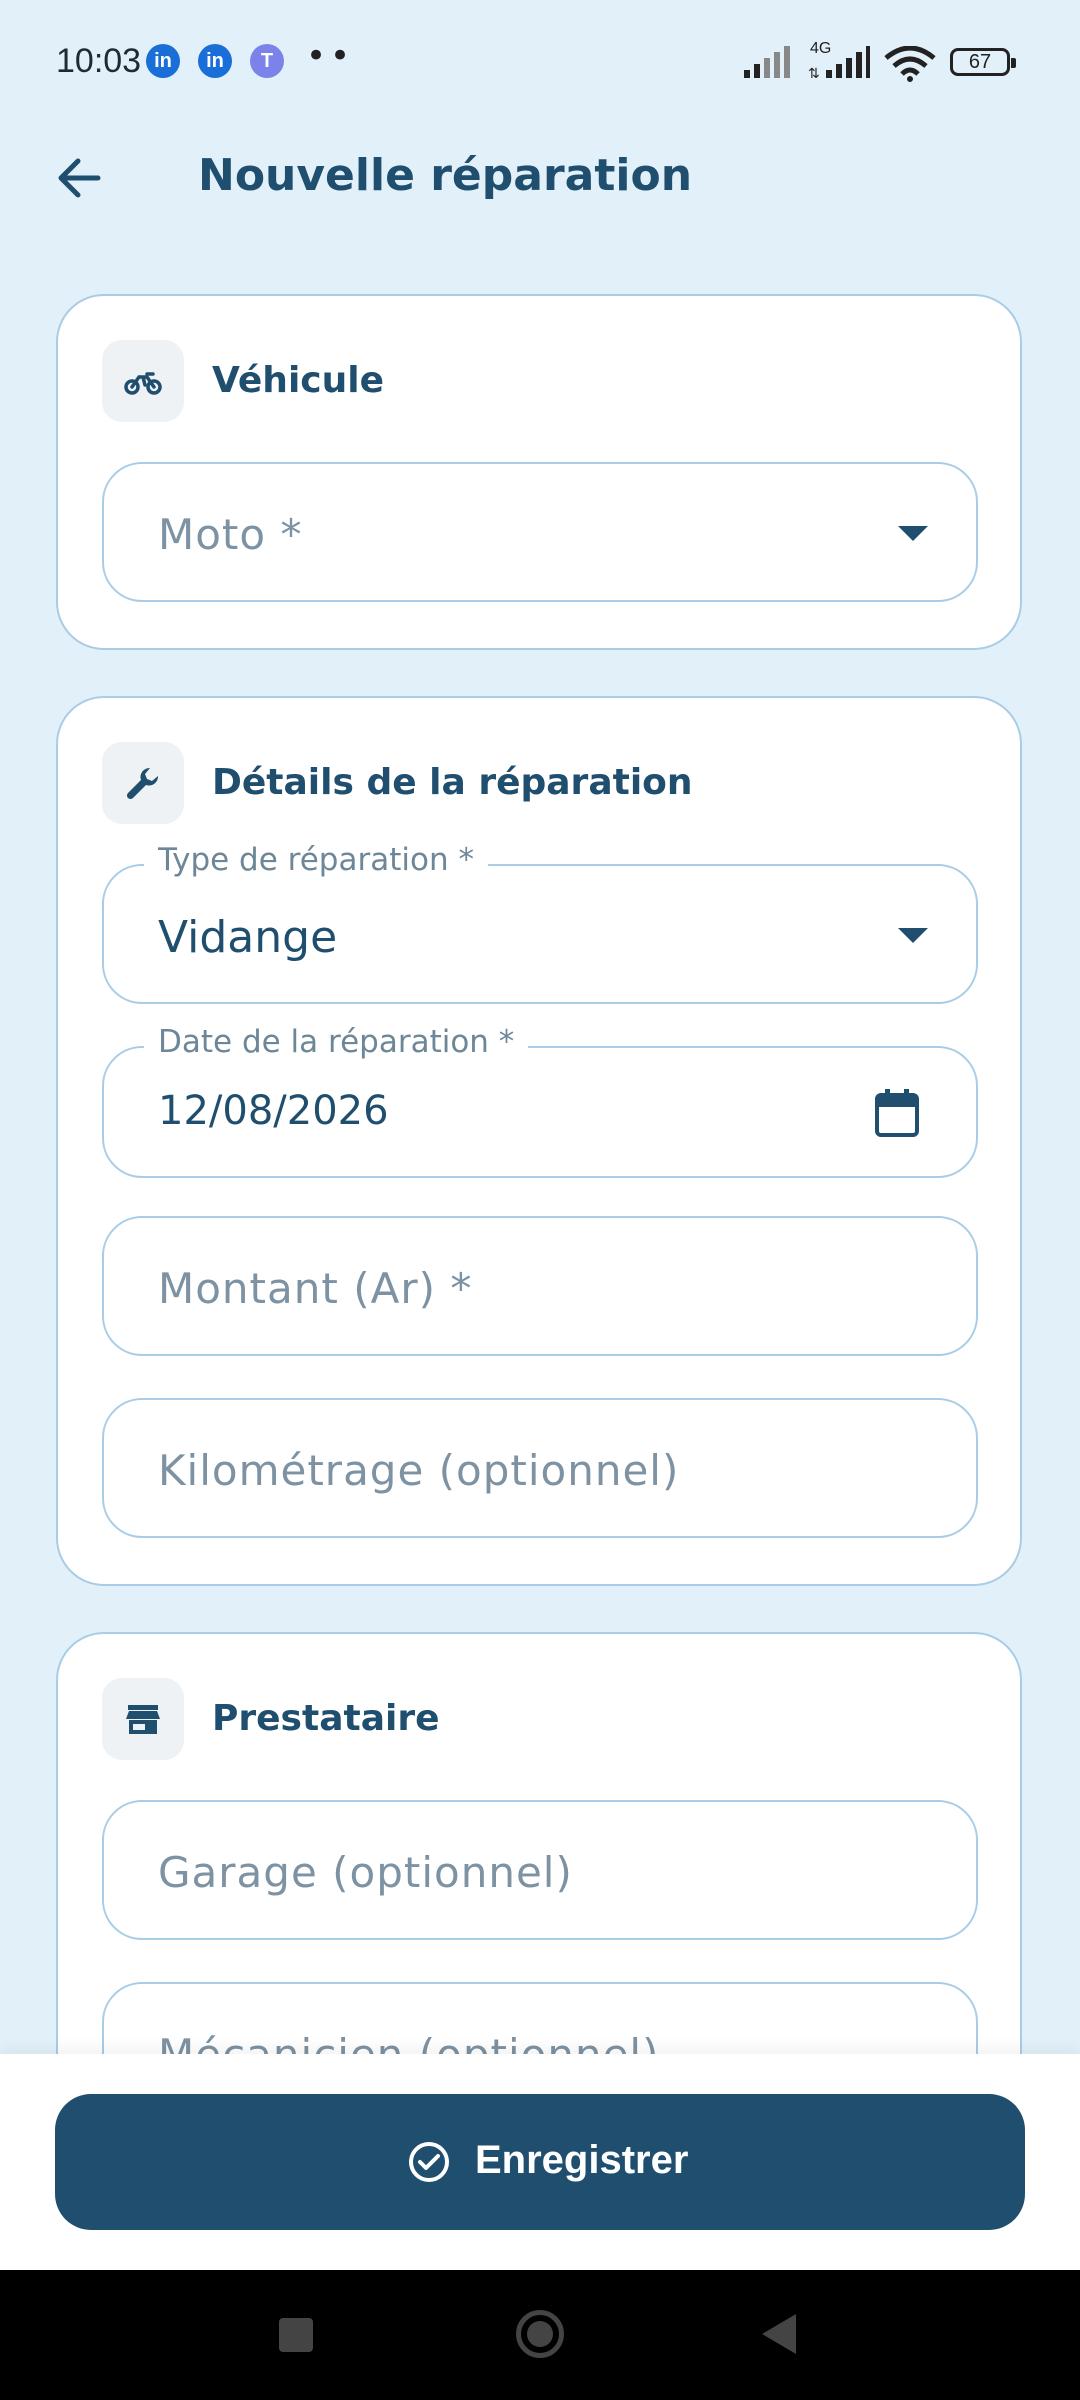  I want to click on wrench-icon, so click(143, 783).